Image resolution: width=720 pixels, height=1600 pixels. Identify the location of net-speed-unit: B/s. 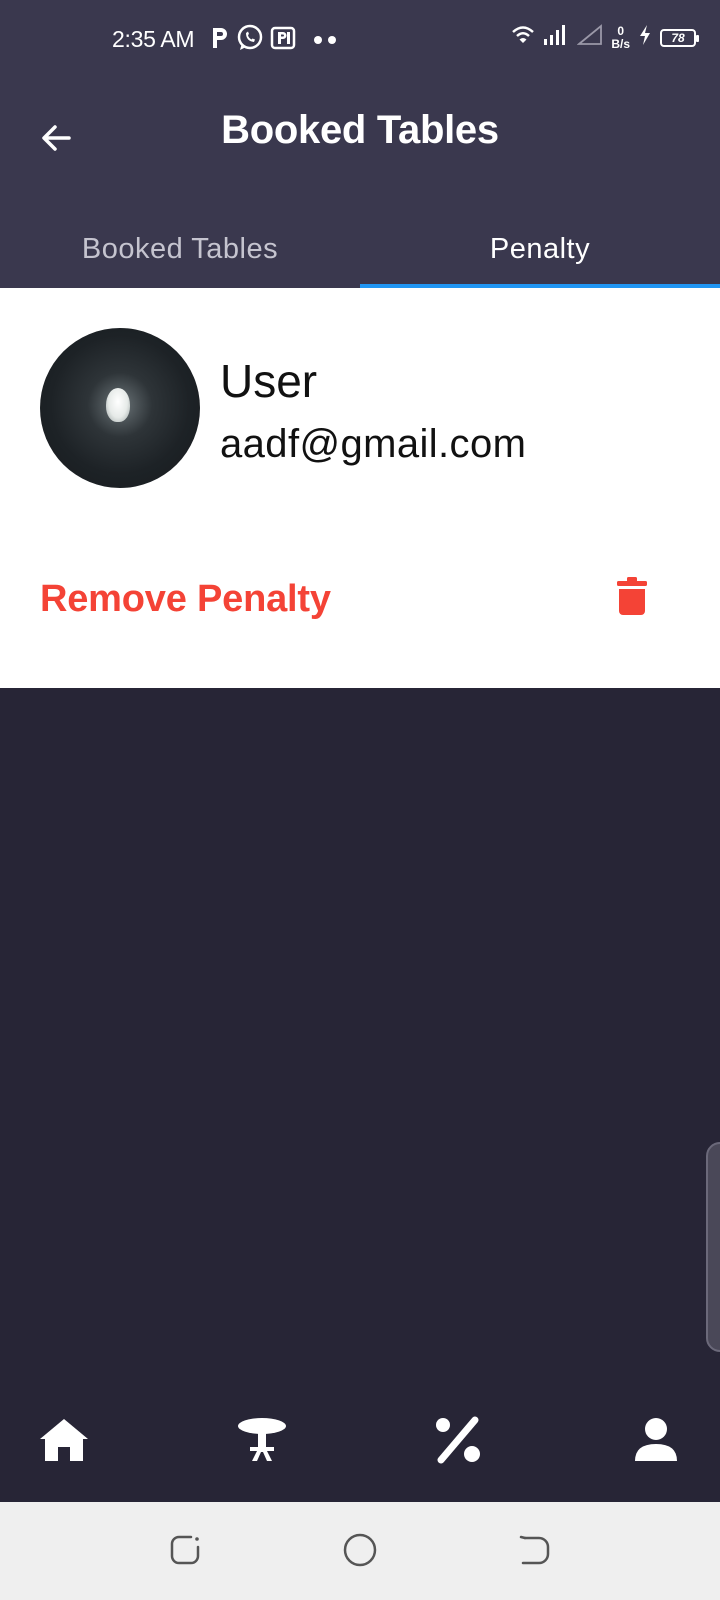
(620, 43).